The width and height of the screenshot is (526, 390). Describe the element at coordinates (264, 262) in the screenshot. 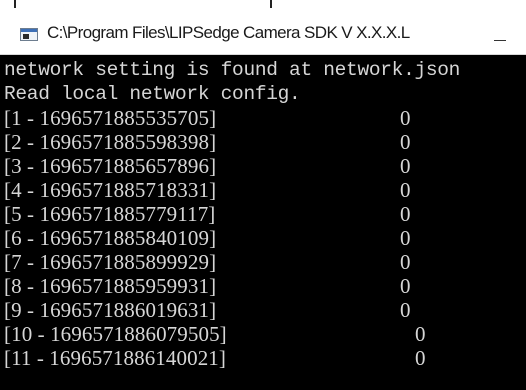

I see `device-row: [7 - 1696571885899929] 0` at that location.